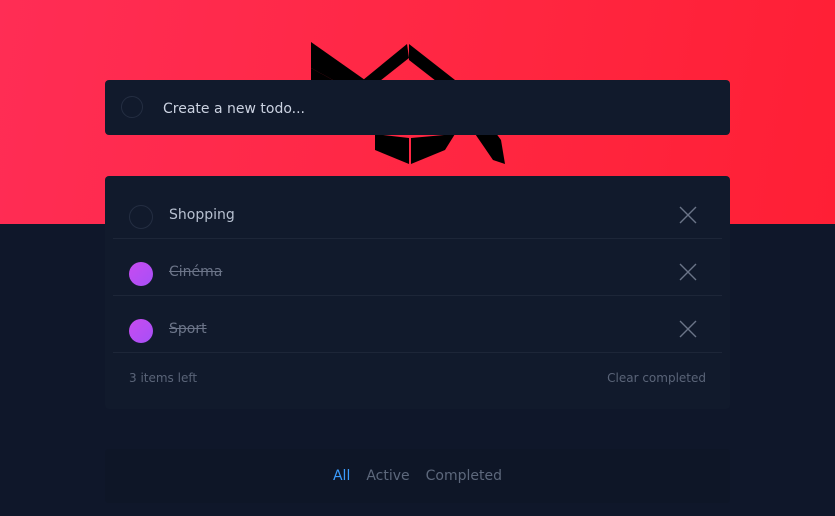 This screenshot has height=516, width=835. Describe the element at coordinates (387, 476) in the screenshot. I see `filter-active: Active` at that location.